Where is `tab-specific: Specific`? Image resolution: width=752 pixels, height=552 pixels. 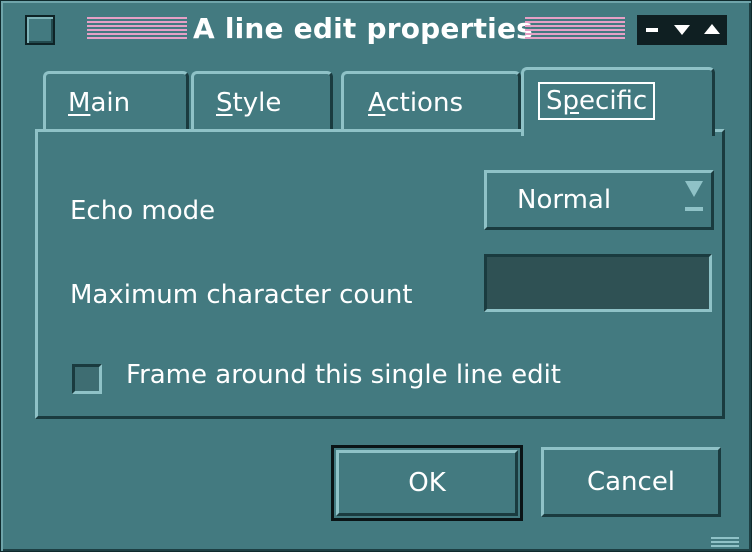 tab-specific: Specific is located at coordinates (618, 101).